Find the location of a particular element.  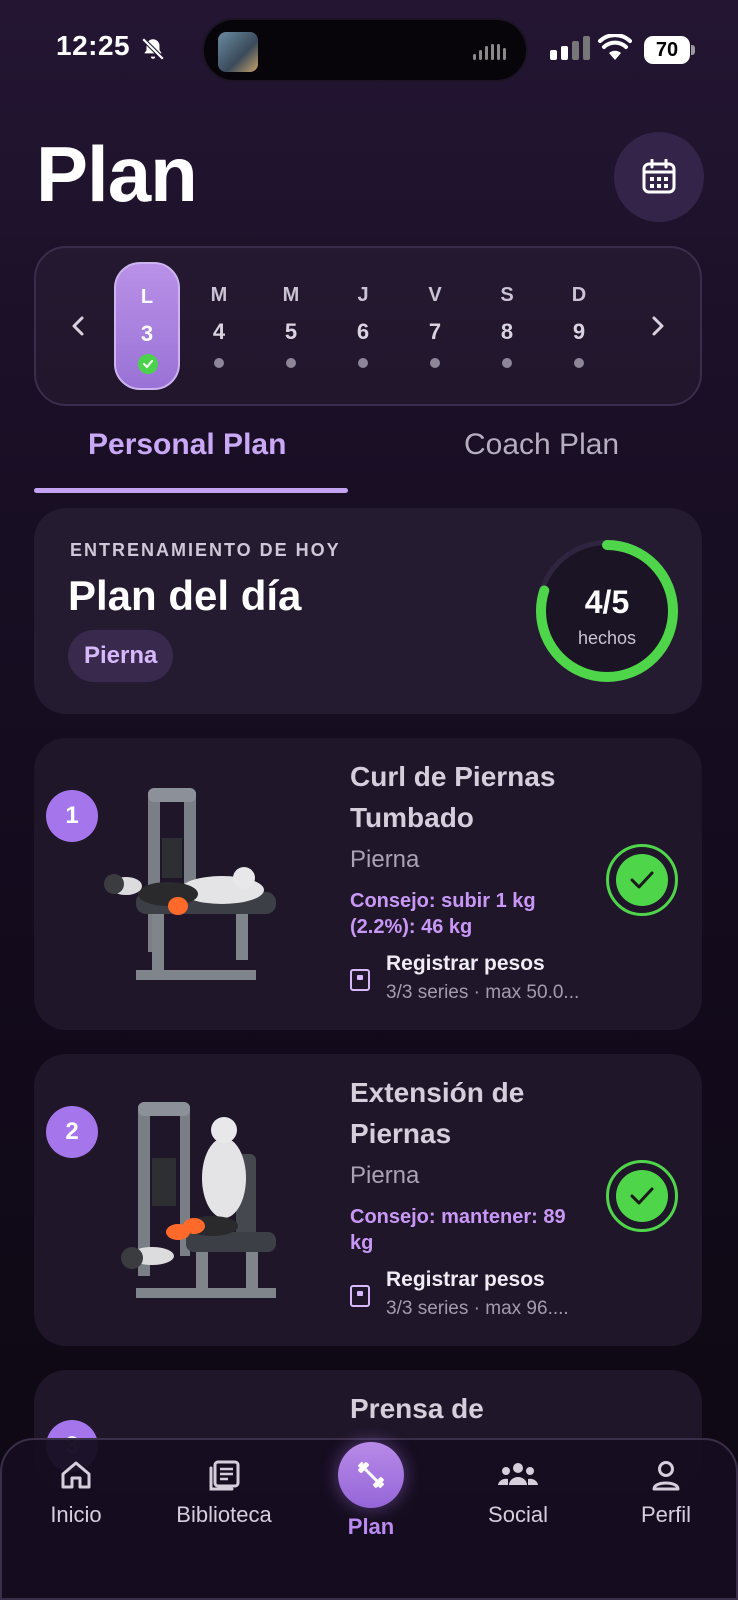

dumbbell-icon is located at coordinates (371, 1475).